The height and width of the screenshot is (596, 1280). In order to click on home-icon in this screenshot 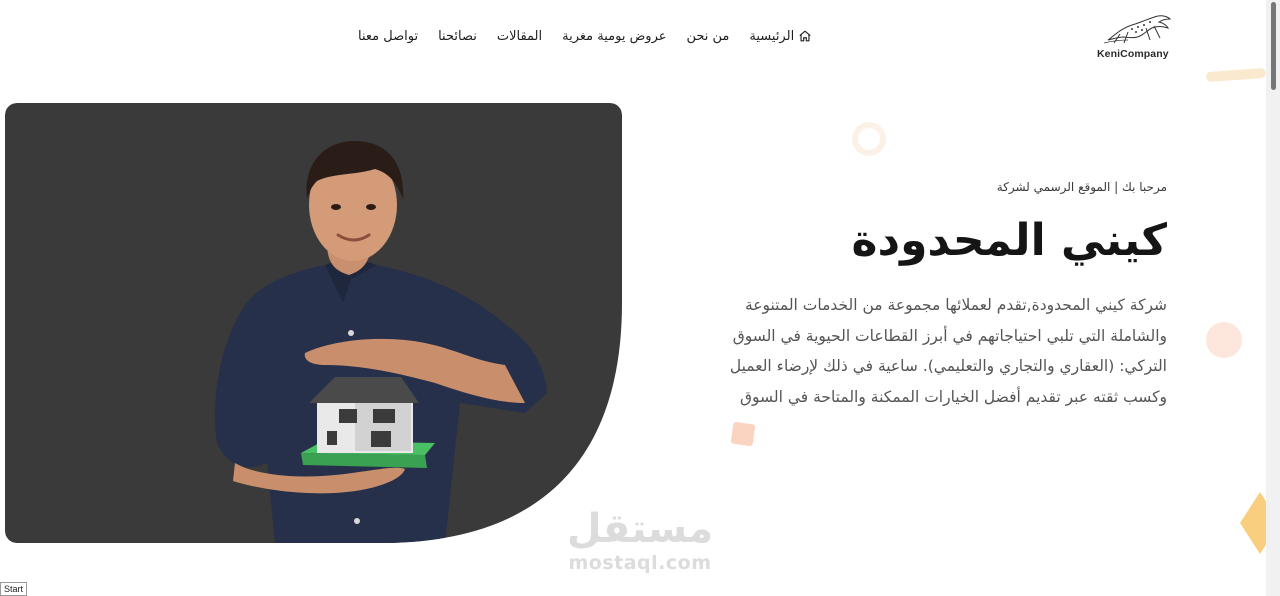, I will do `click(805, 36)`.